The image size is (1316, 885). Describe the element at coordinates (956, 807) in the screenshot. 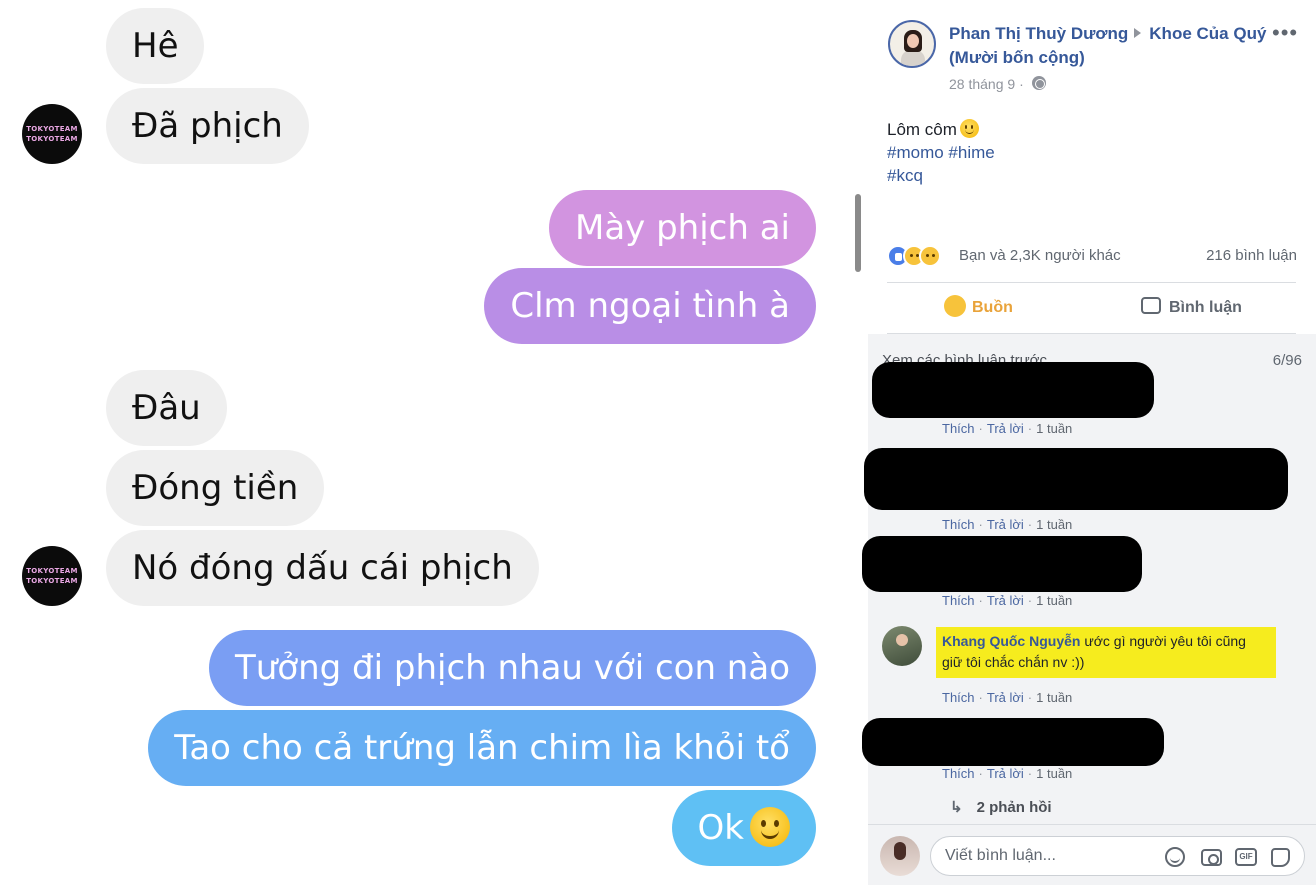

I see `reply-arrow-icon: ↳` at that location.